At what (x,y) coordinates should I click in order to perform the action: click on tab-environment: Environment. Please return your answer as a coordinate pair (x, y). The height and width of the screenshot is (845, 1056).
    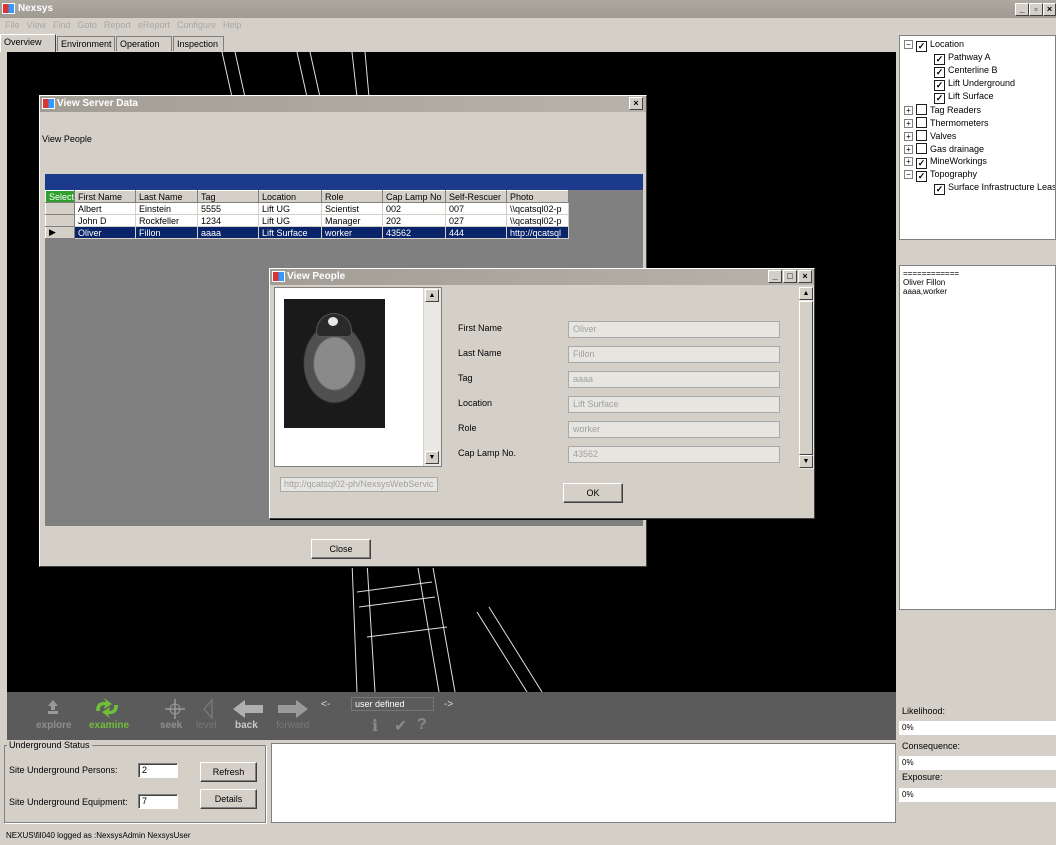
    Looking at the image, I should click on (86, 43).